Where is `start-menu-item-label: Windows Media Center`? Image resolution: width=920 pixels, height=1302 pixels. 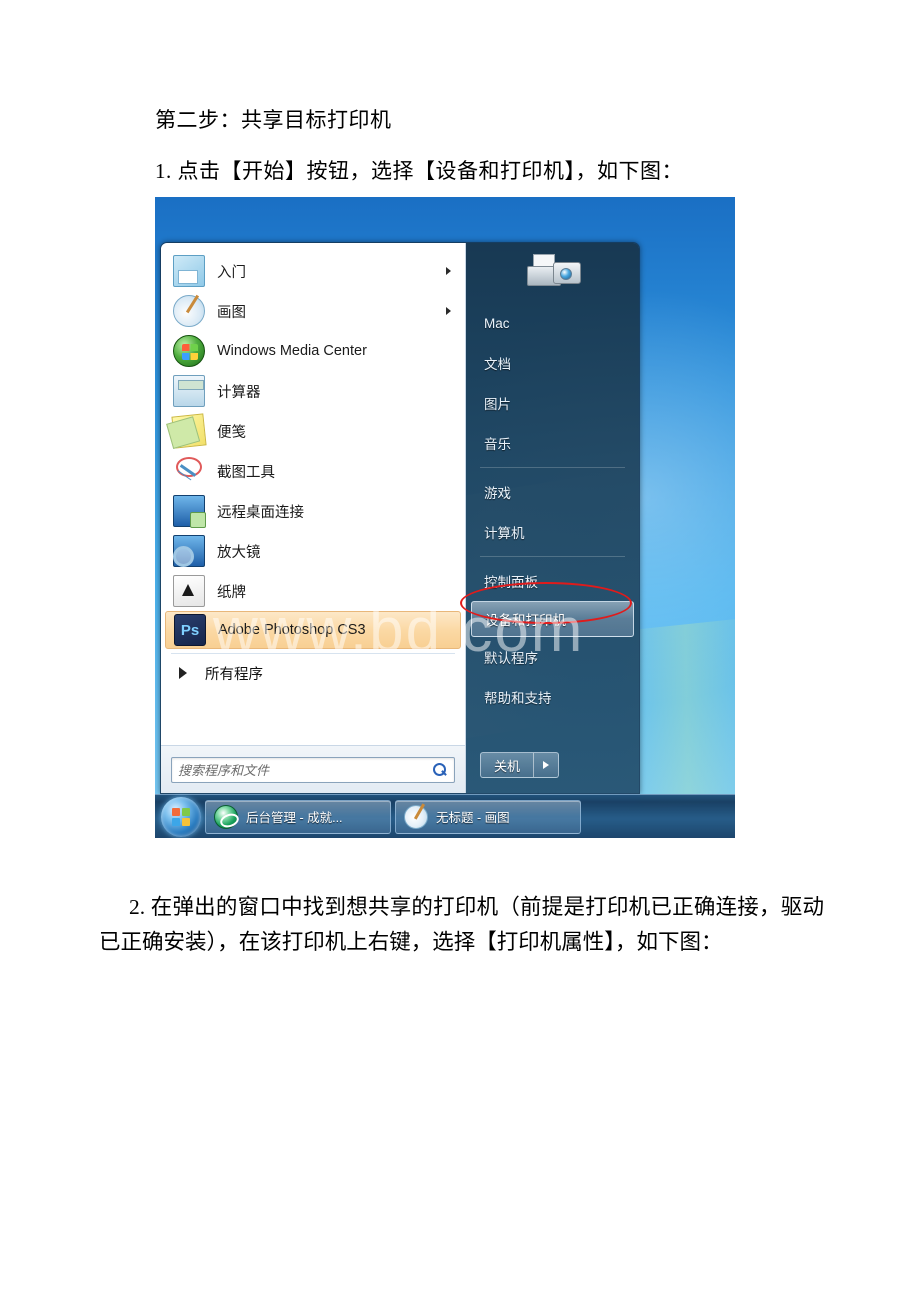 start-menu-item-label: Windows Media Center is located at coordinates (292, 351).